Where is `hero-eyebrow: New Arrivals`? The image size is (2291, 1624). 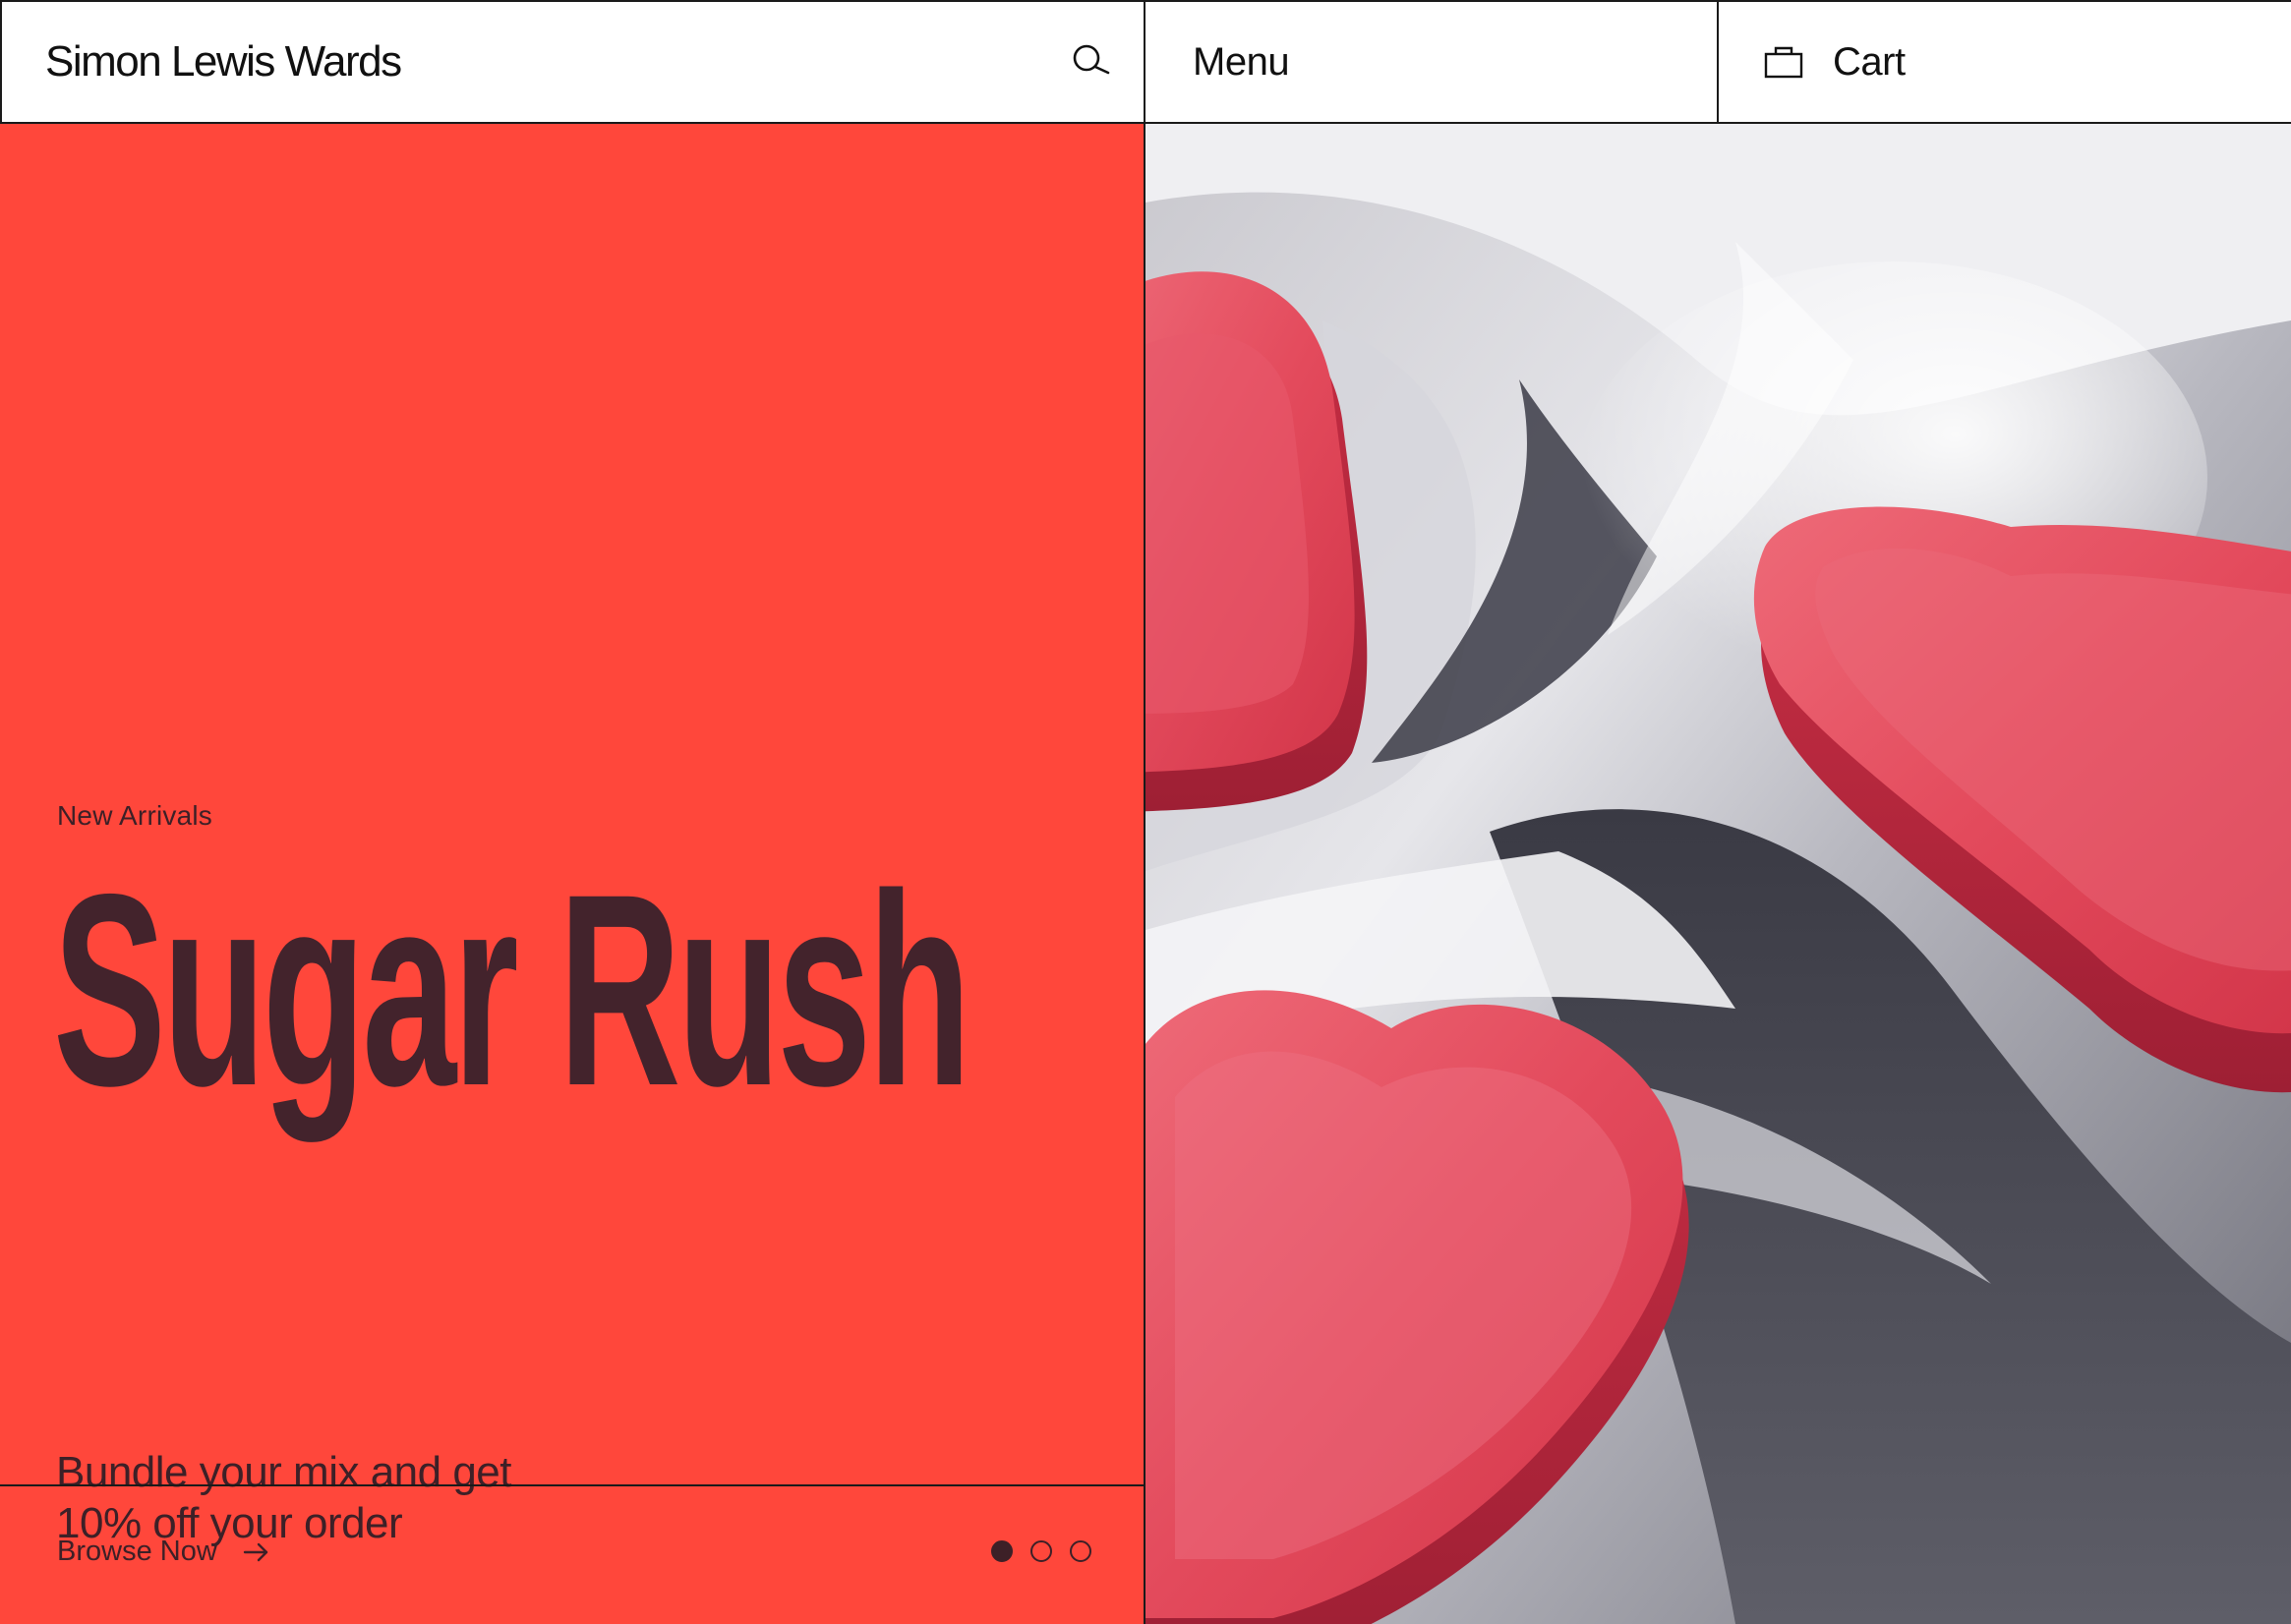
hero-eyebrow: New Arrivals is located at coordinates (134, 815).